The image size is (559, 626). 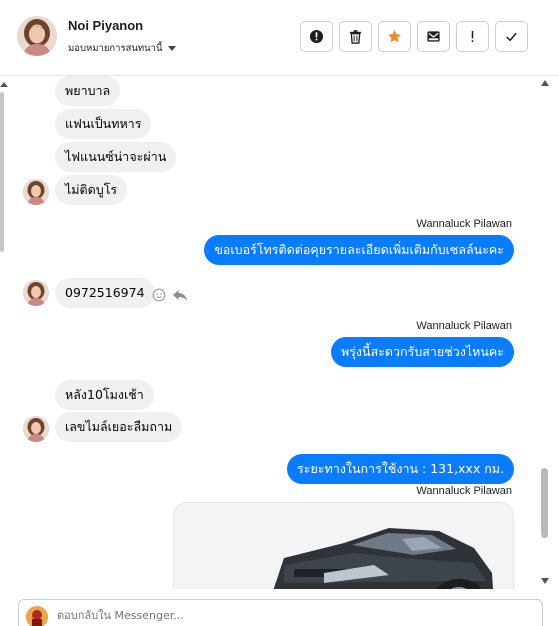 I want to click on scrollbar-thumb, so click(x=544, y=503).